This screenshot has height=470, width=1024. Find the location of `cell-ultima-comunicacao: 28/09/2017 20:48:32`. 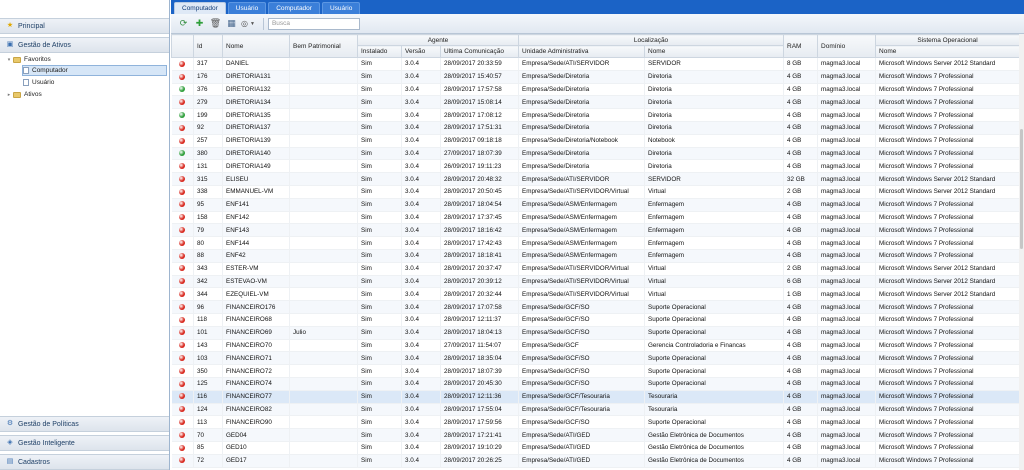

cell-ultima-comunicacao: 28/09/2017 20:48:32 is located at coordinates (479, 179).